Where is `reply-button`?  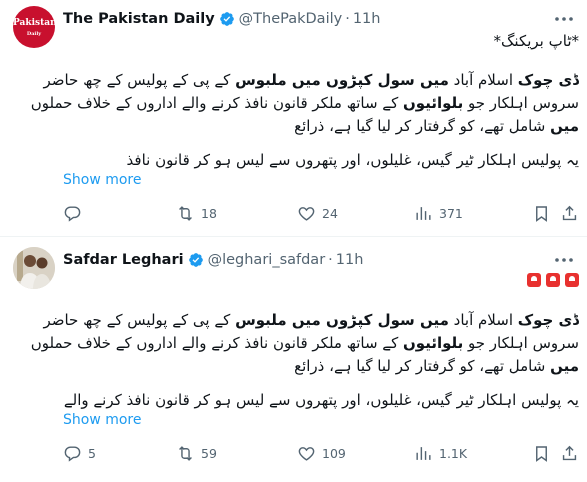
reply-button is located at coordinates (75, 213).